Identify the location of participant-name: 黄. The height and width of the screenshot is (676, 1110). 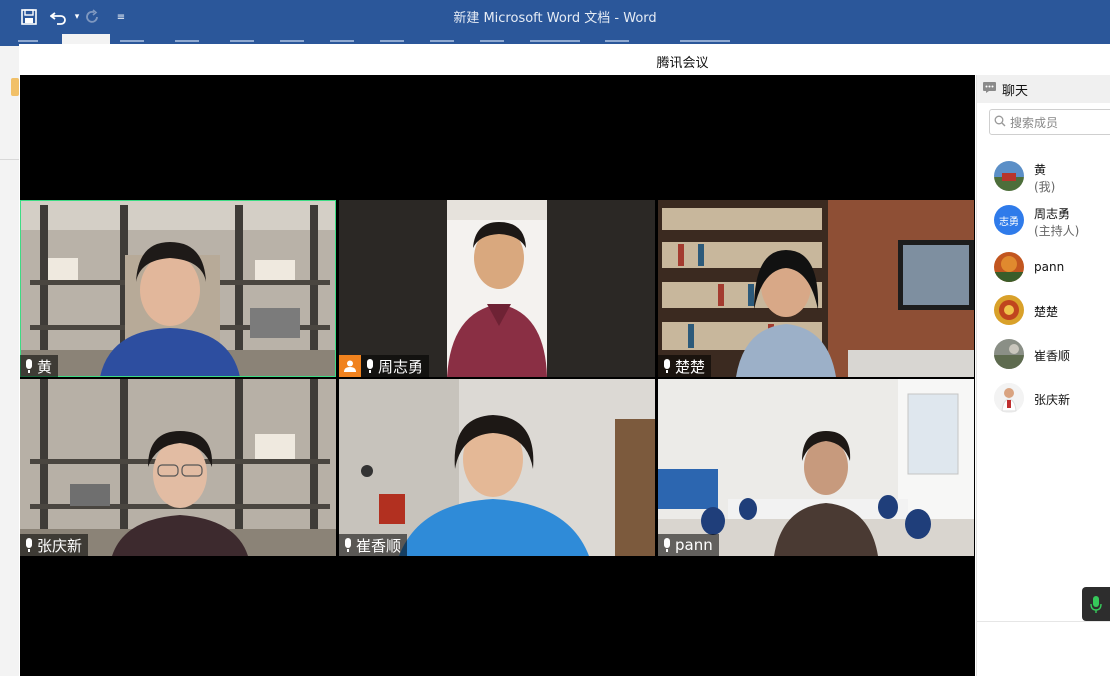
(45, 366).